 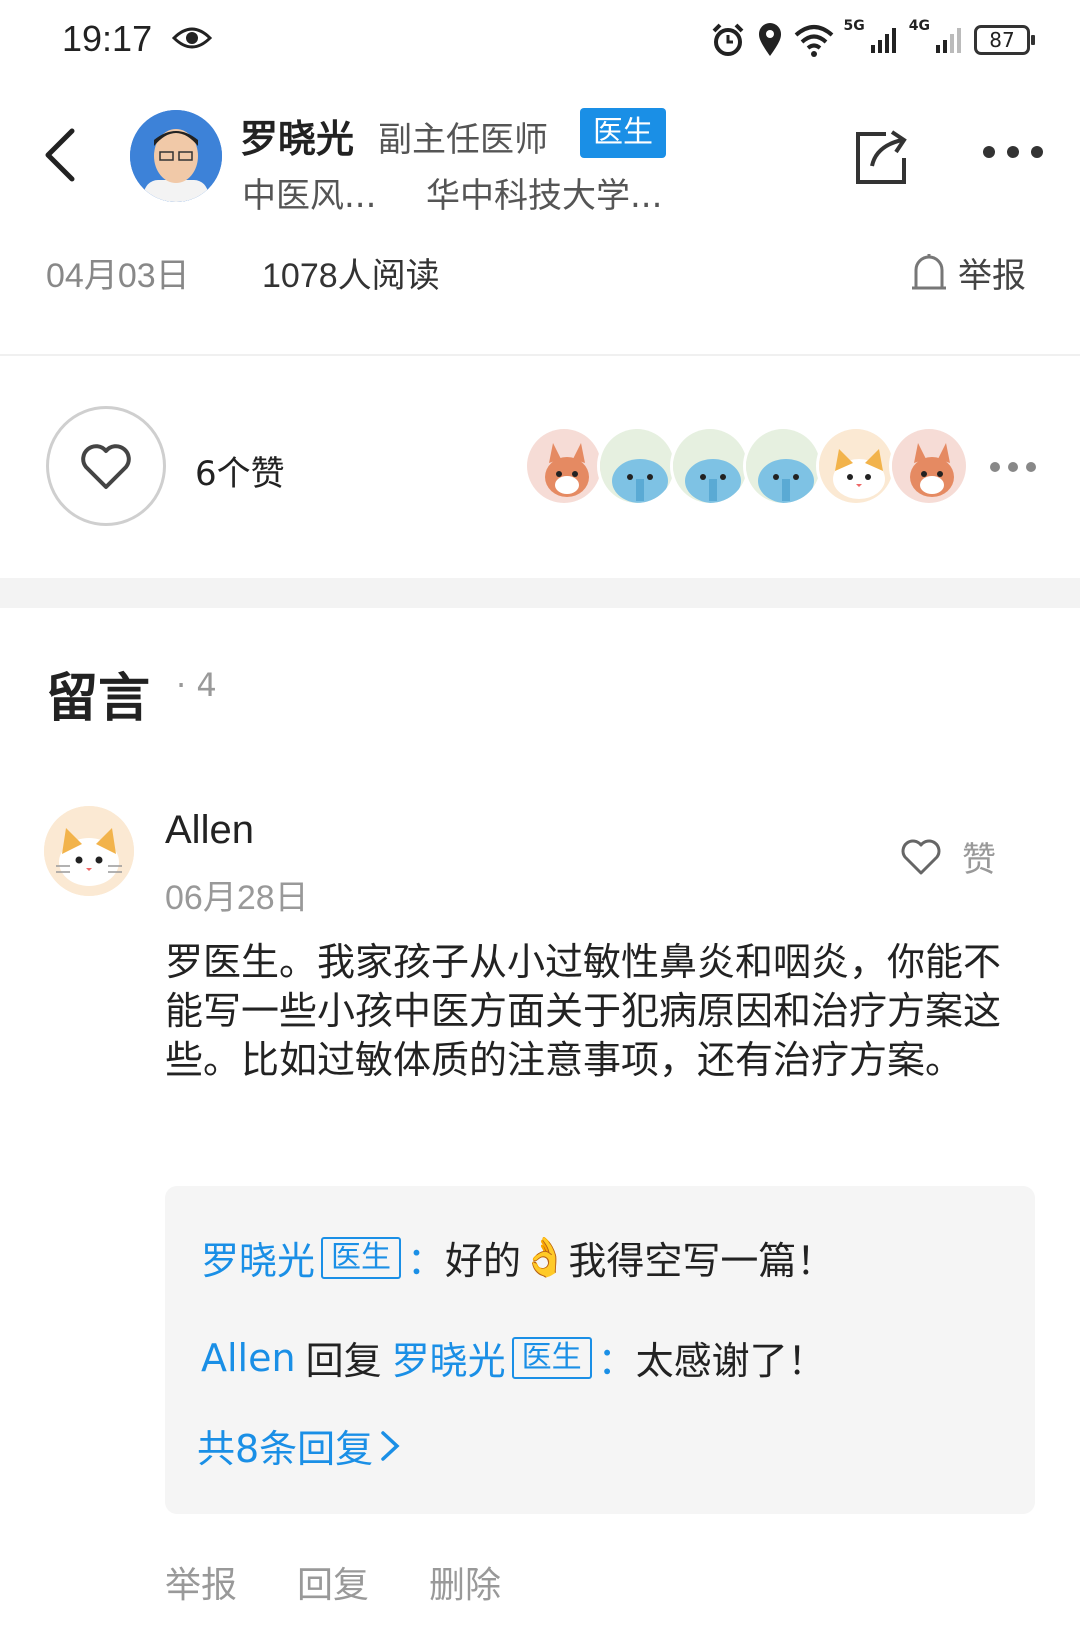 I want to click on chevron-right-icon, so click(x=390, y=1445).